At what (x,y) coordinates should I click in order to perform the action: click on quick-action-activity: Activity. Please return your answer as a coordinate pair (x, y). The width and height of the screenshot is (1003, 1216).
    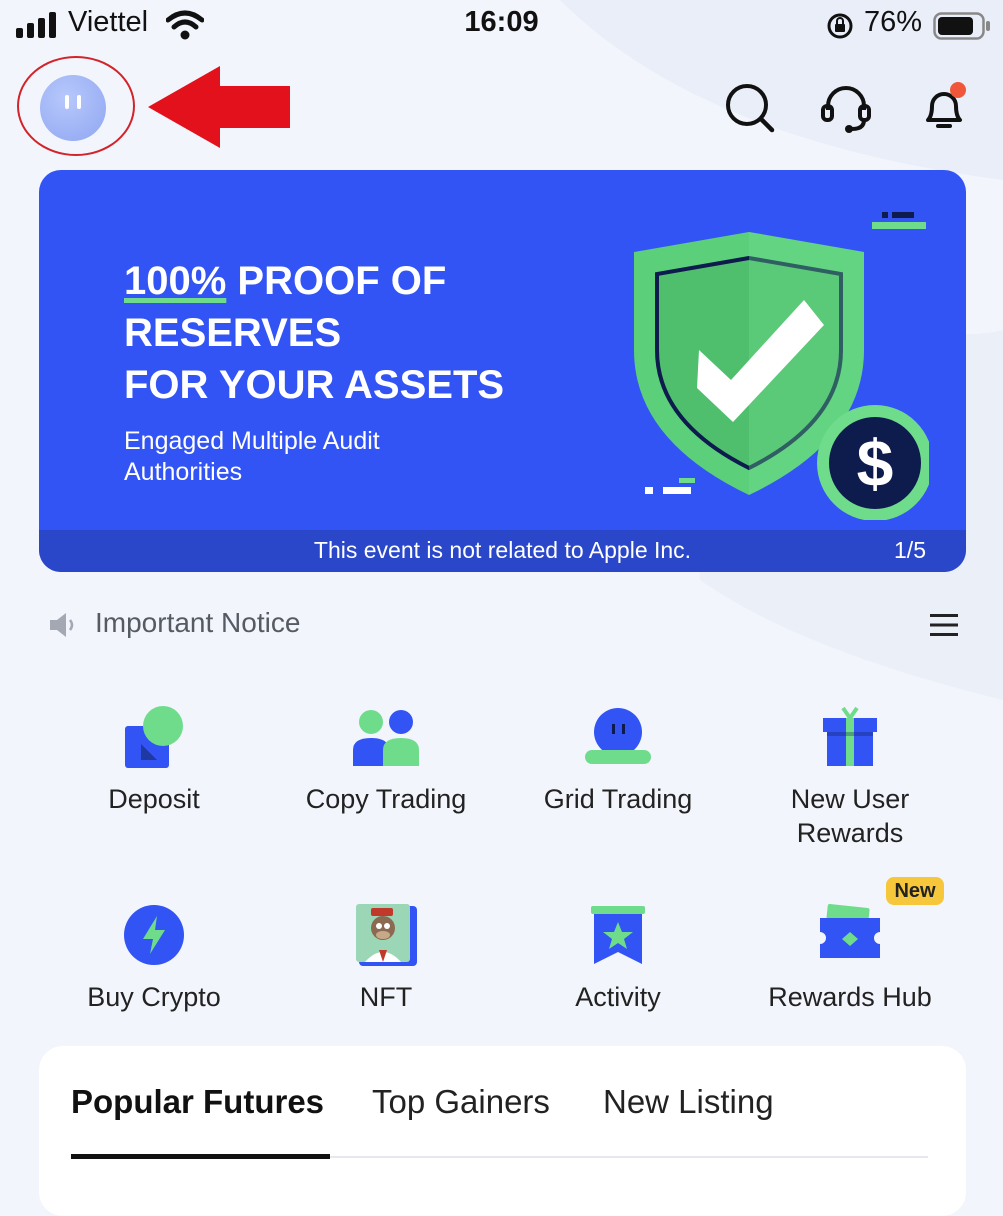
    Looking at the image, I should click on (618, 958).